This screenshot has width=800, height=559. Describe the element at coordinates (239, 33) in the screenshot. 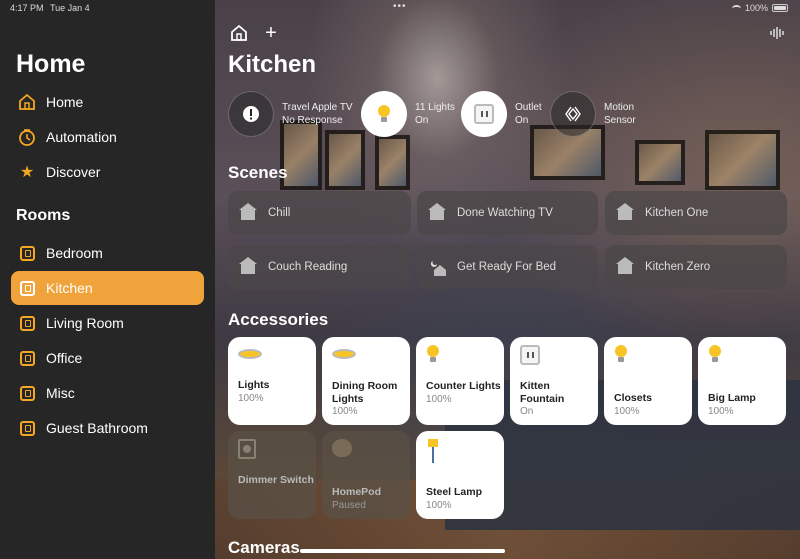

I see `home-button` at that location.